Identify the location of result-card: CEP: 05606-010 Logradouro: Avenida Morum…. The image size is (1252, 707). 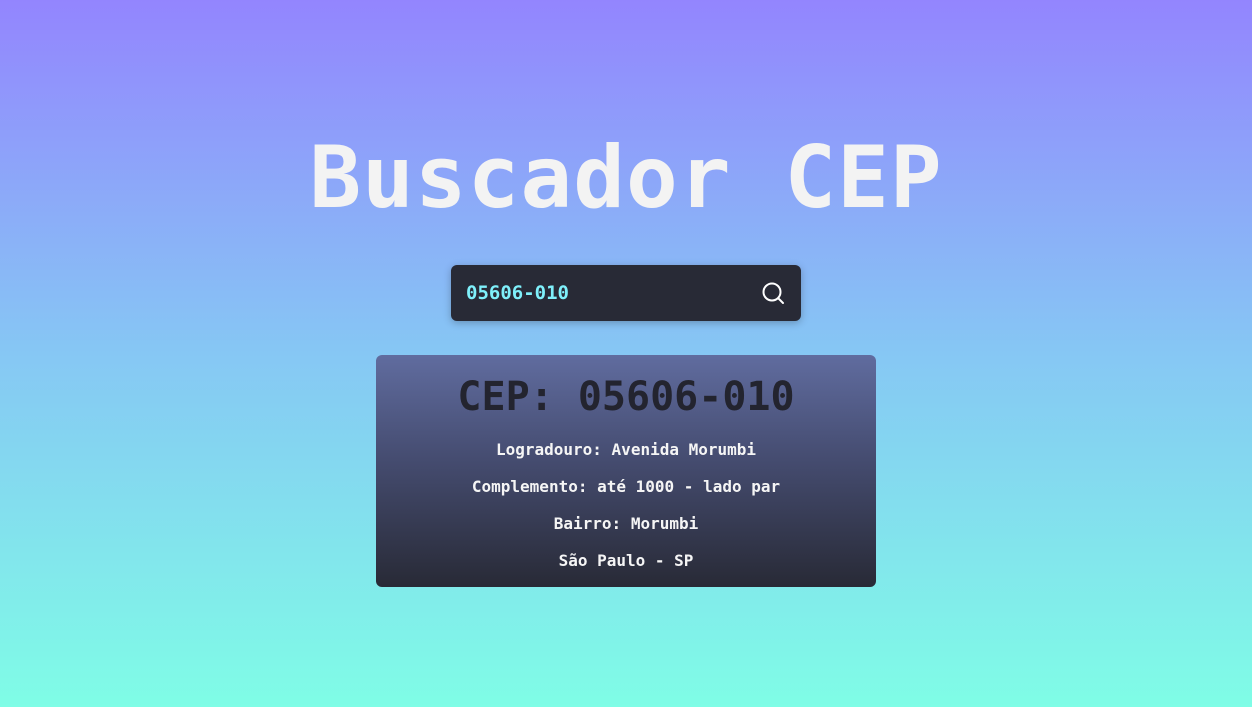
(626, 471).